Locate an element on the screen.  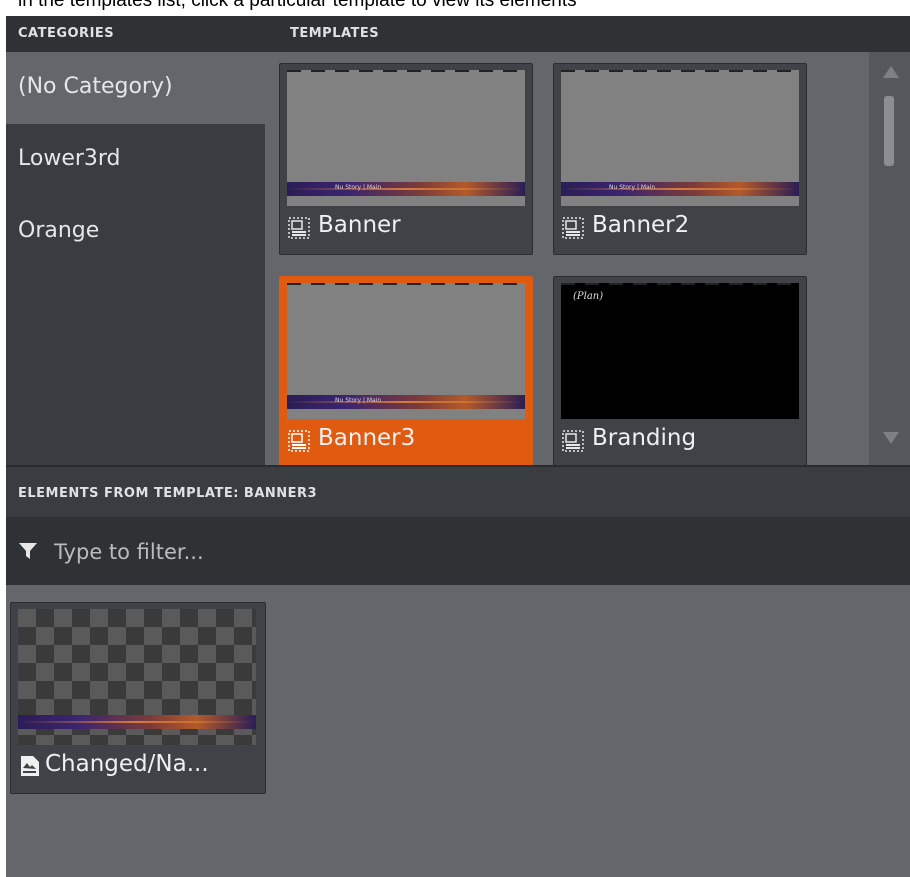
category-item-no-category: (No Category) is located at coordinates (142, 88).